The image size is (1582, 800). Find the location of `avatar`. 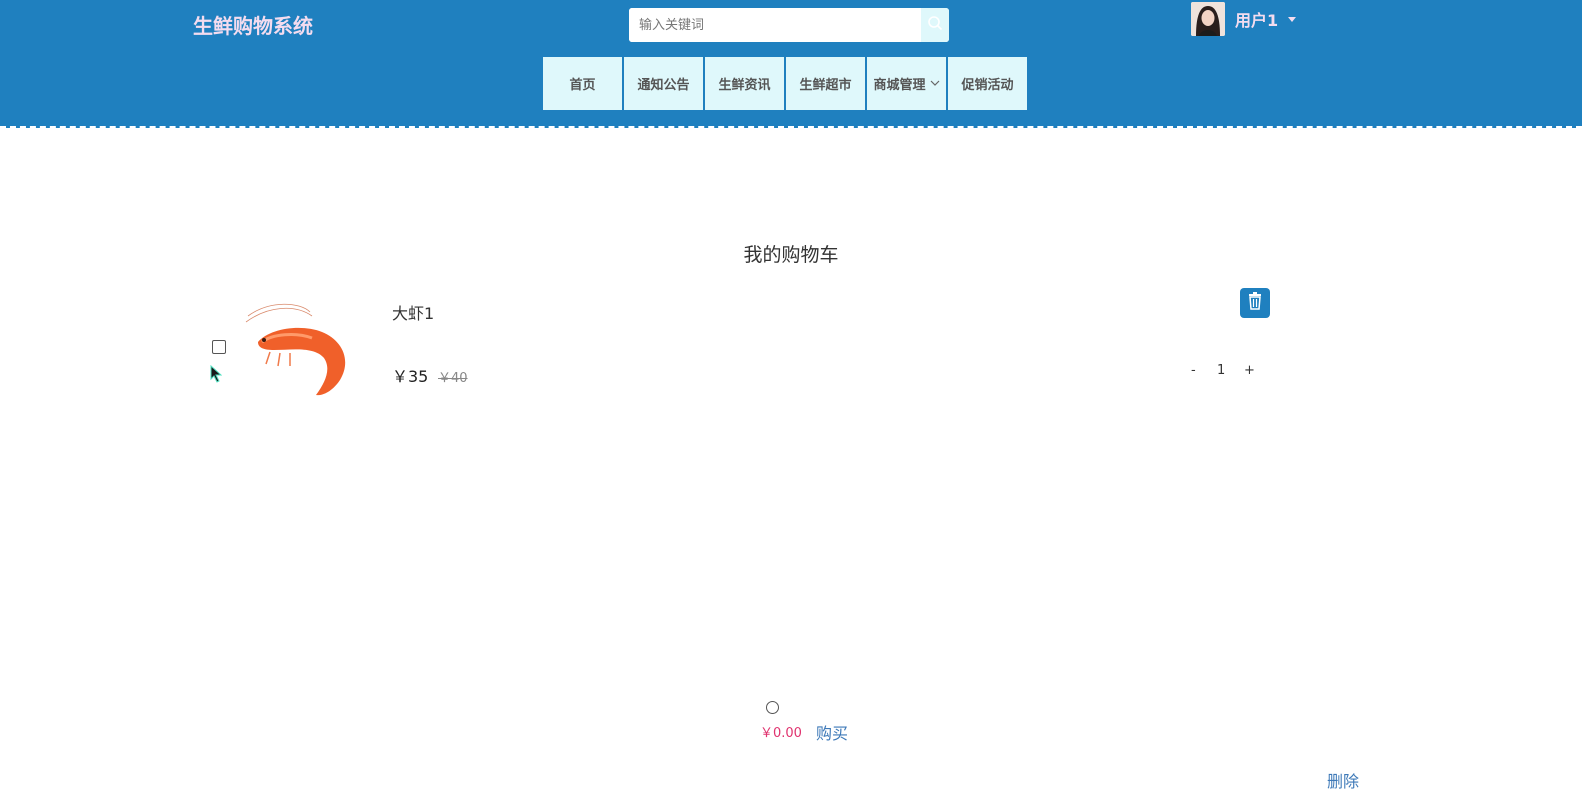

avatar is located at coordinates (1208, 19).